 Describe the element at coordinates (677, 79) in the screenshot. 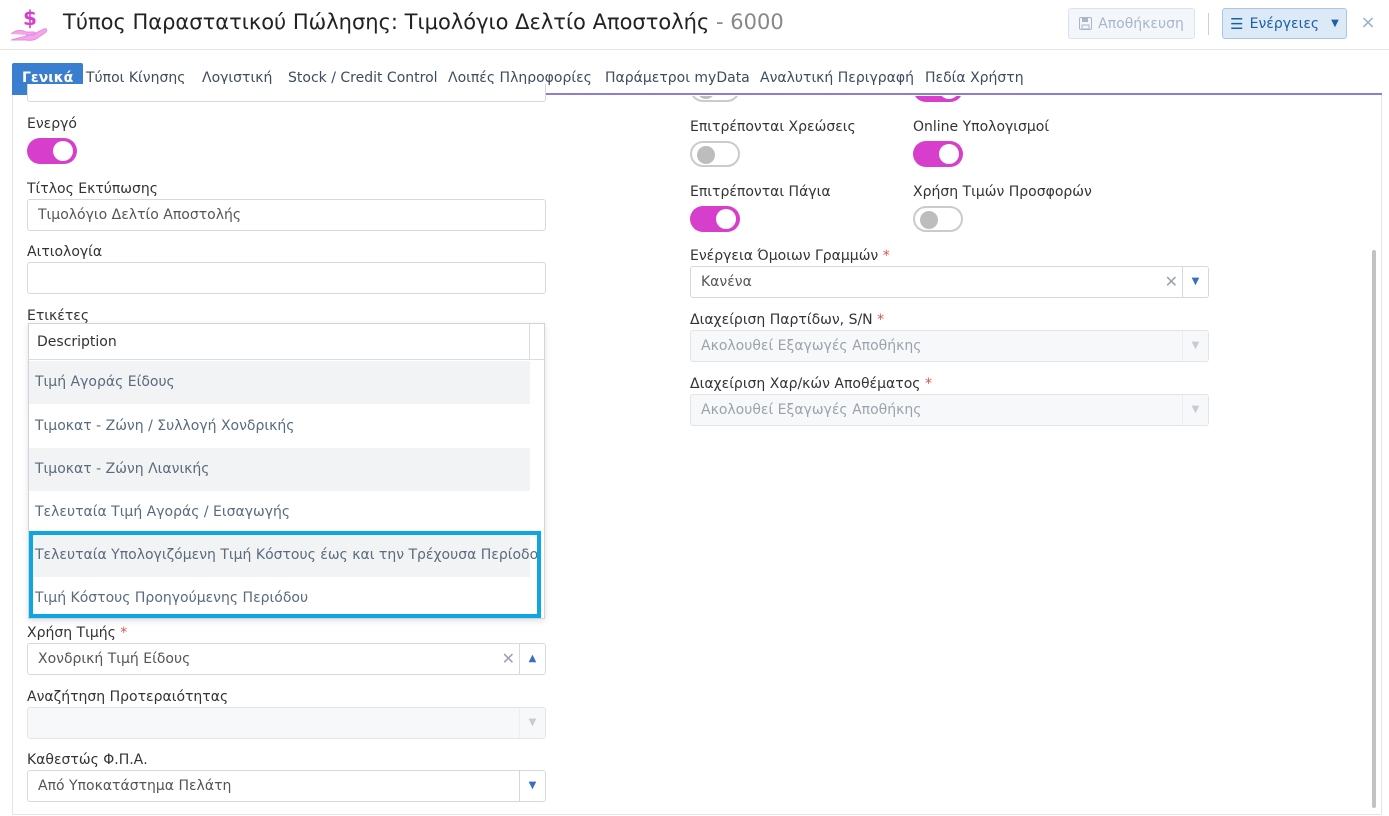

I see `tab-mydata-params: Παράμετροι myData` at that location.